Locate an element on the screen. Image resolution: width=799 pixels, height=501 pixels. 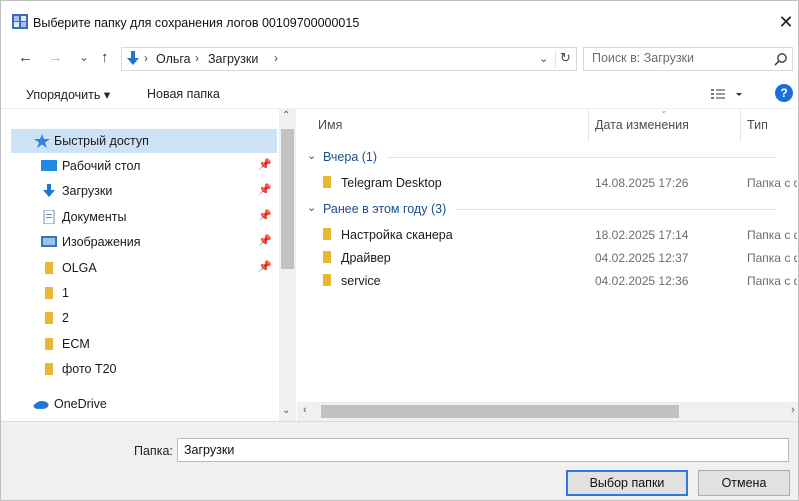
nav-item-quick-access: Быстрый доступ is located at coordinates (144, 141).